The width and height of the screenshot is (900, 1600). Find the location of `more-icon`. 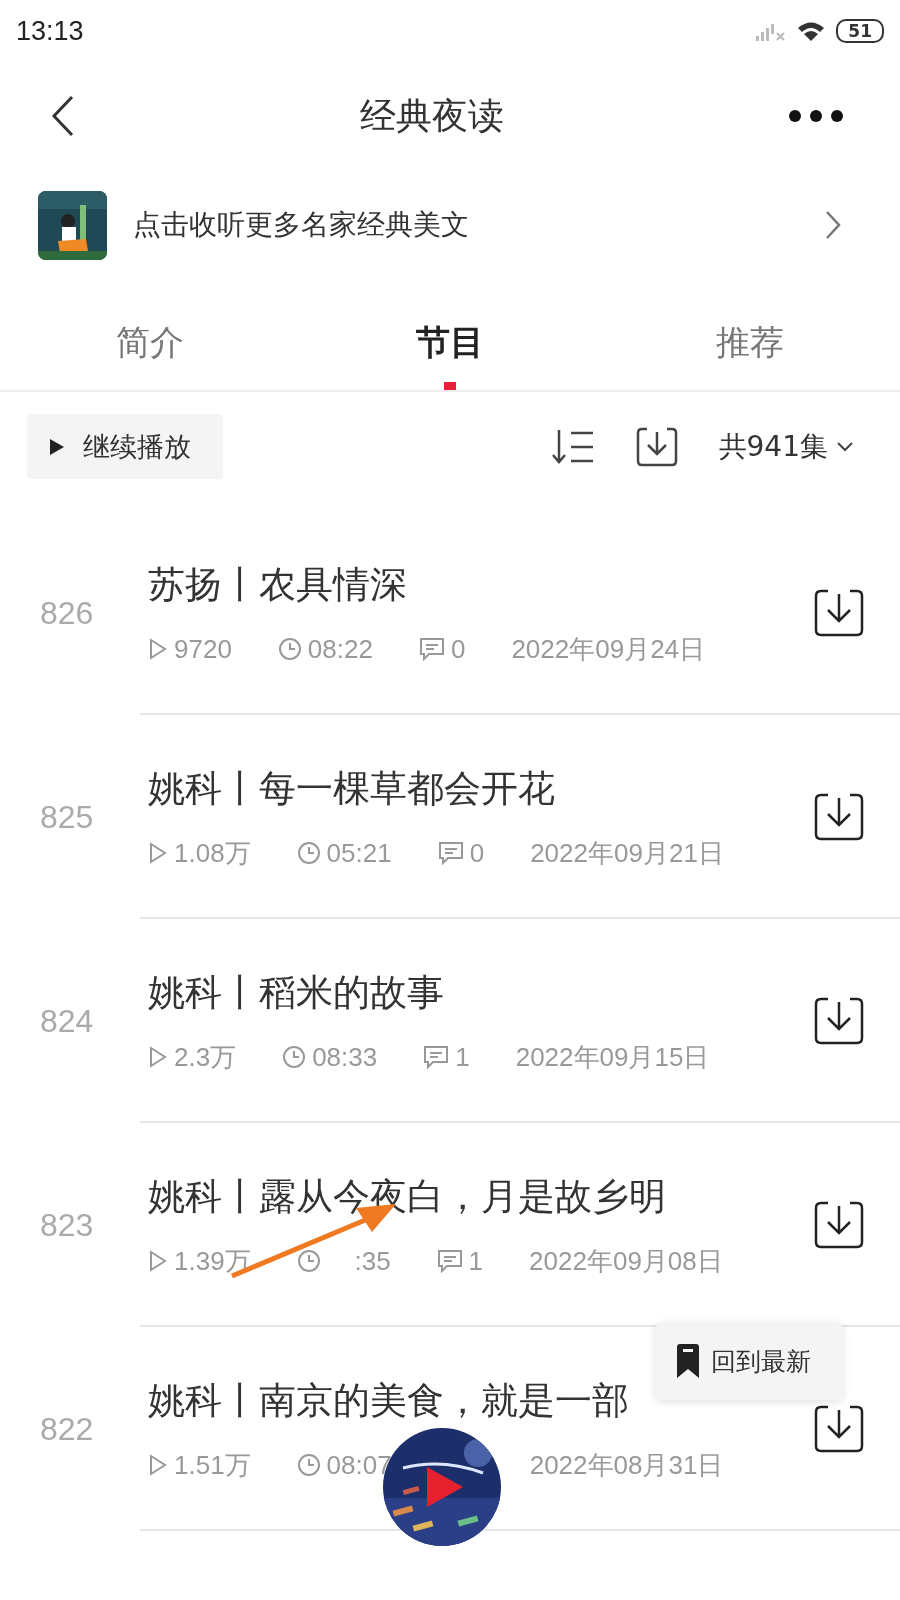

more-icon is located at coordinates (816, 116).